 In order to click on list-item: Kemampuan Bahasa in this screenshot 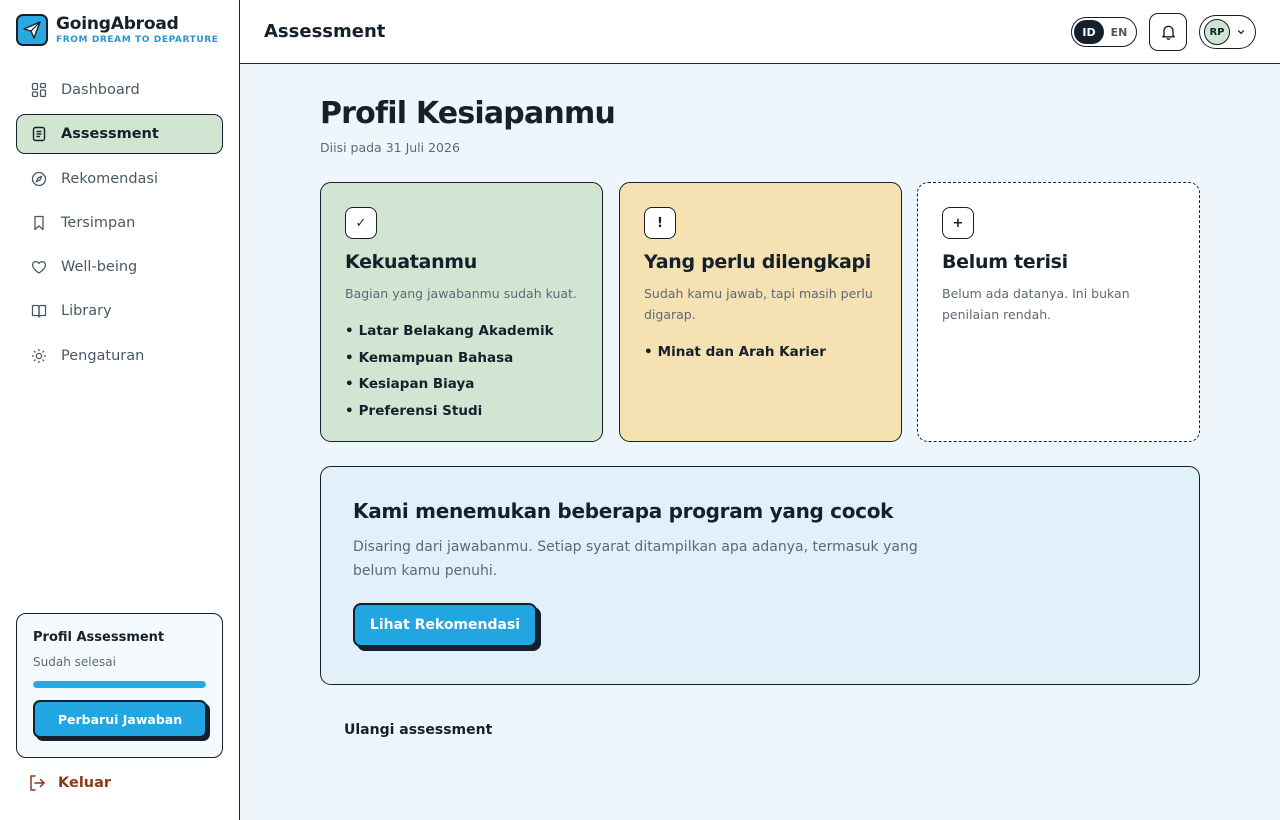, I will do `click(461, 358)`.